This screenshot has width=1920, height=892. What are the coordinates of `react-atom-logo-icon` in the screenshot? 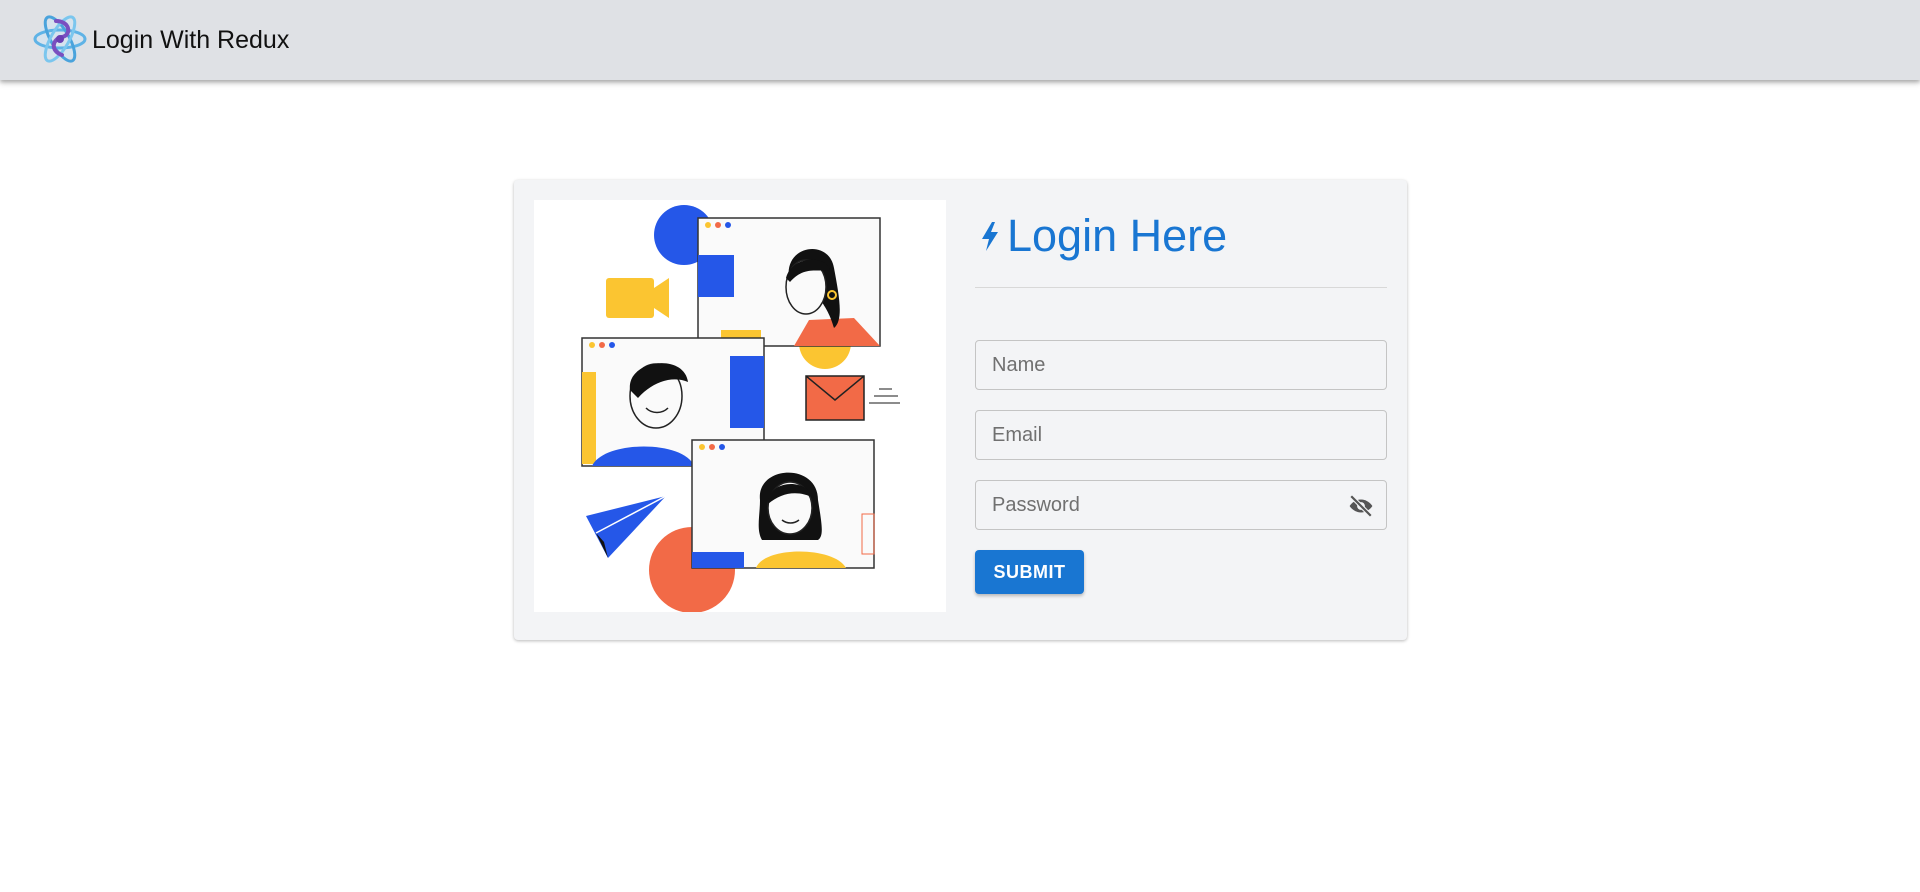 It's located at (60, 39).